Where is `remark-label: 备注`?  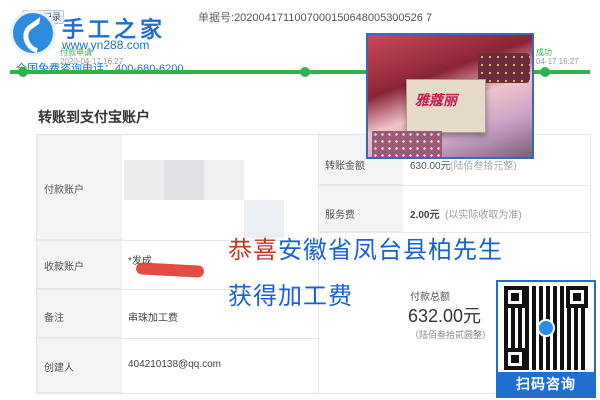 remark-label: 备注 is located at coordinates (54, 318).